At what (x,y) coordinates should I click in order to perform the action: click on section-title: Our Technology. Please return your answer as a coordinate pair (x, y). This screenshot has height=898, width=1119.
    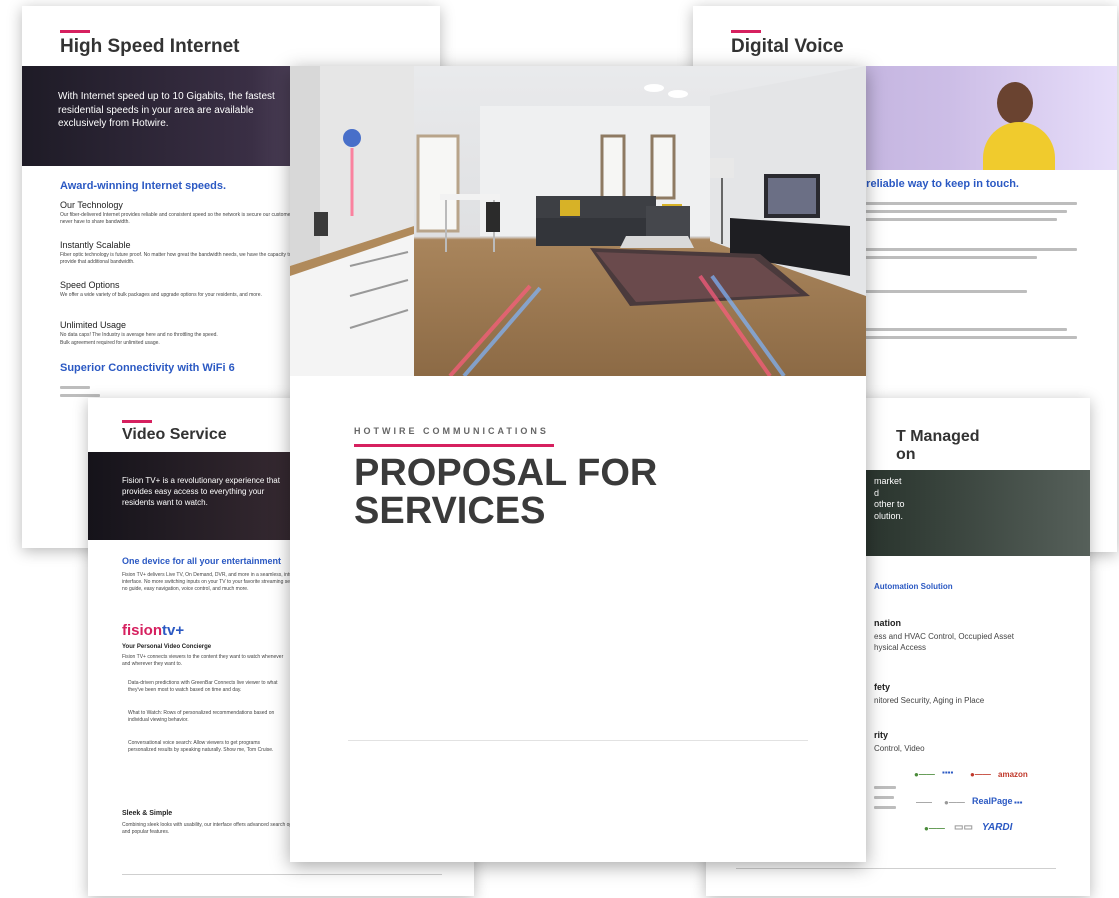
    Looking at the image, I should click on (91, 205).